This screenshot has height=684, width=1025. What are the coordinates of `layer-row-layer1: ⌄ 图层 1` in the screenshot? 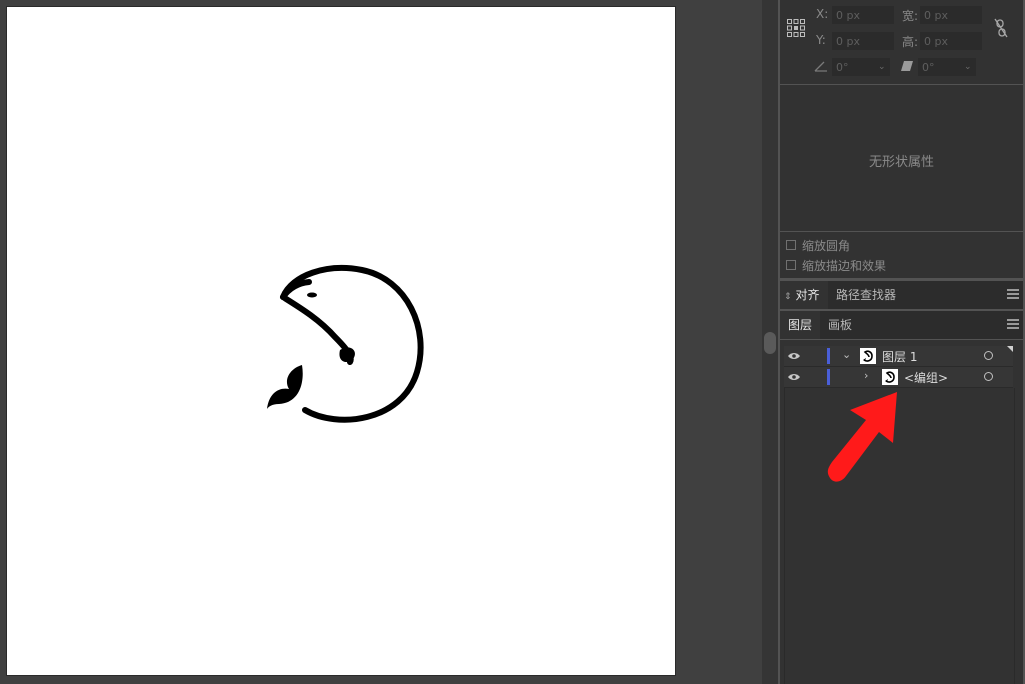 It's located at (898, 356).